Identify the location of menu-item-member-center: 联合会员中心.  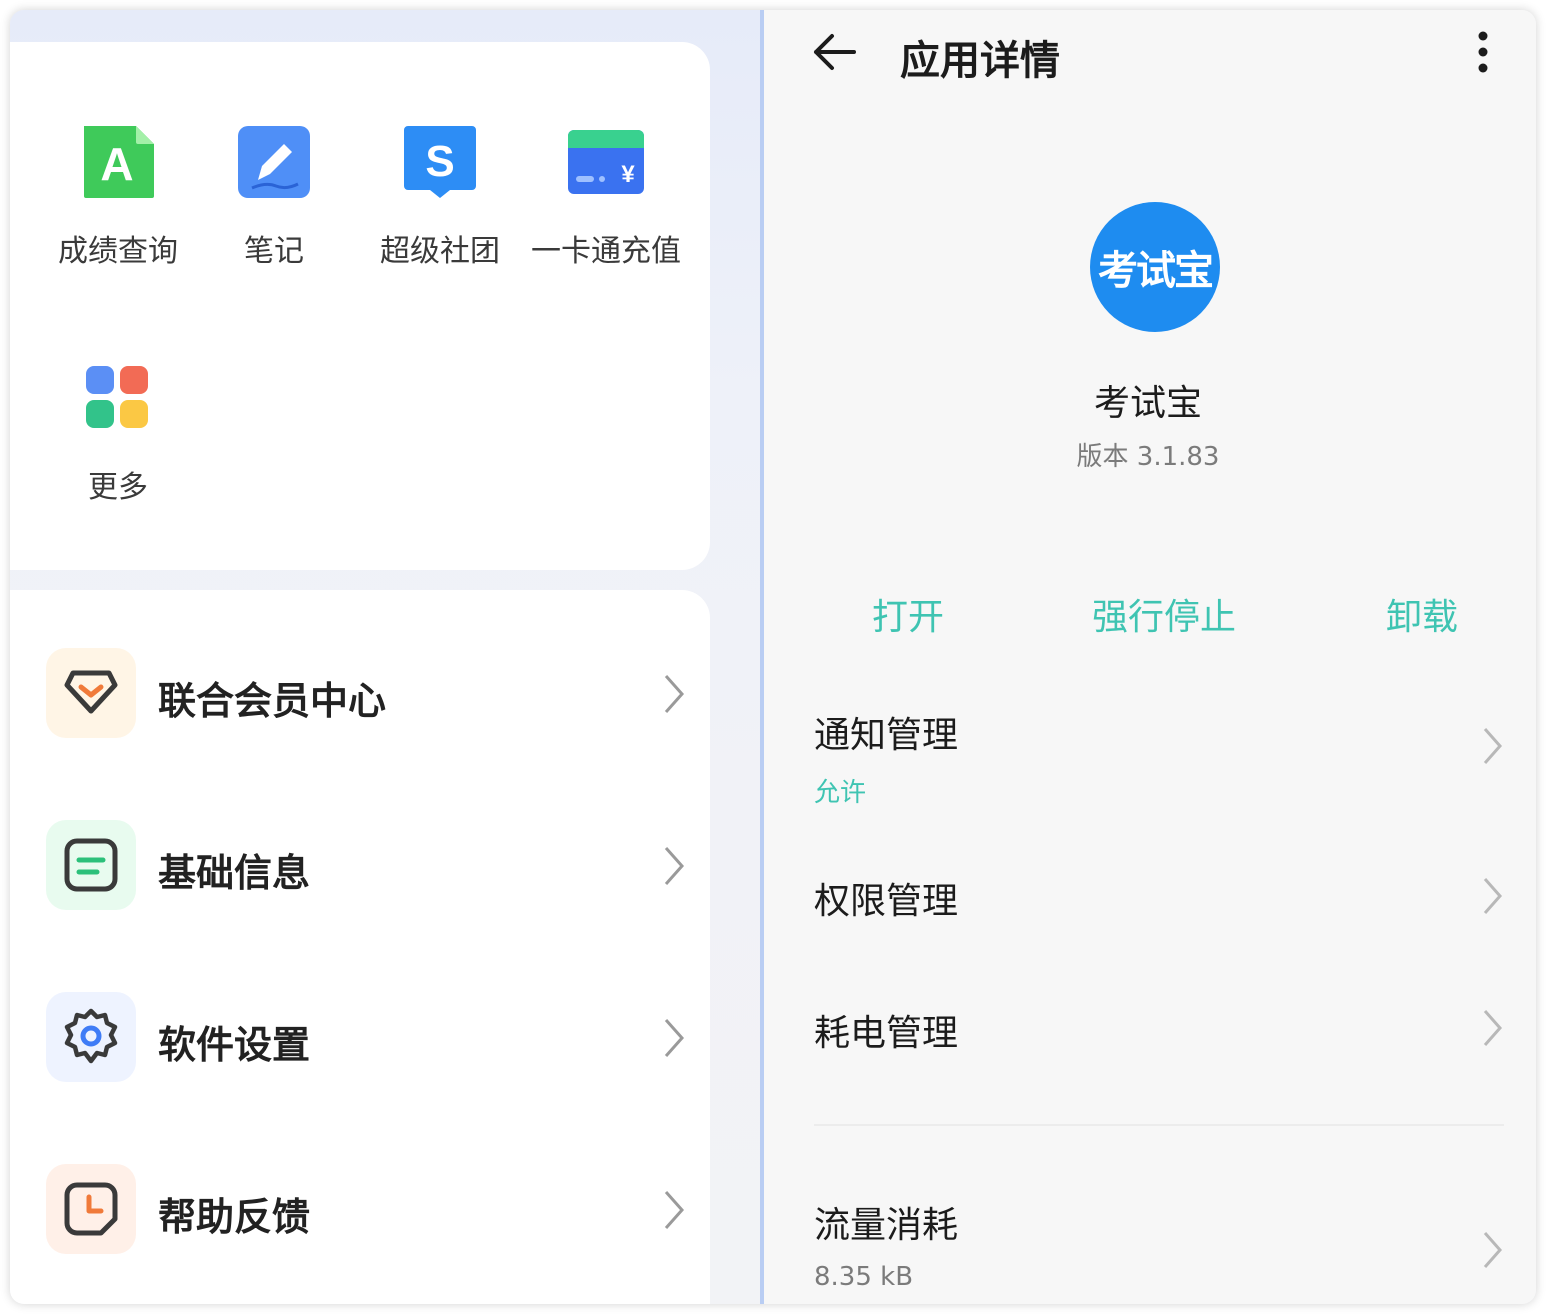
(366, 694).